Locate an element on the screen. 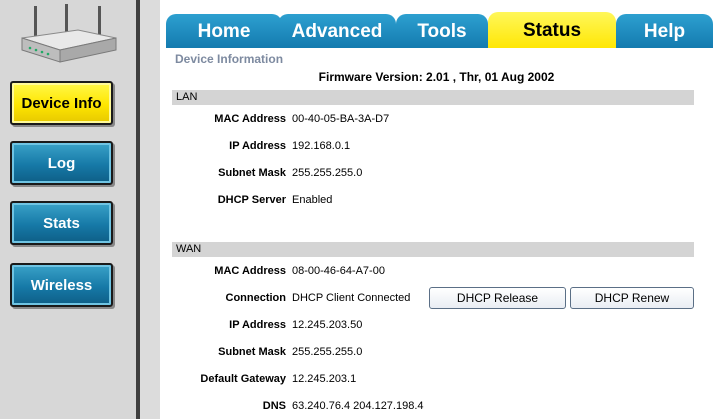 The width and height of the screenshot is (713, 419). lan-dhcp-row: DHCP Server Enabled is located at coordinates (436, 200).